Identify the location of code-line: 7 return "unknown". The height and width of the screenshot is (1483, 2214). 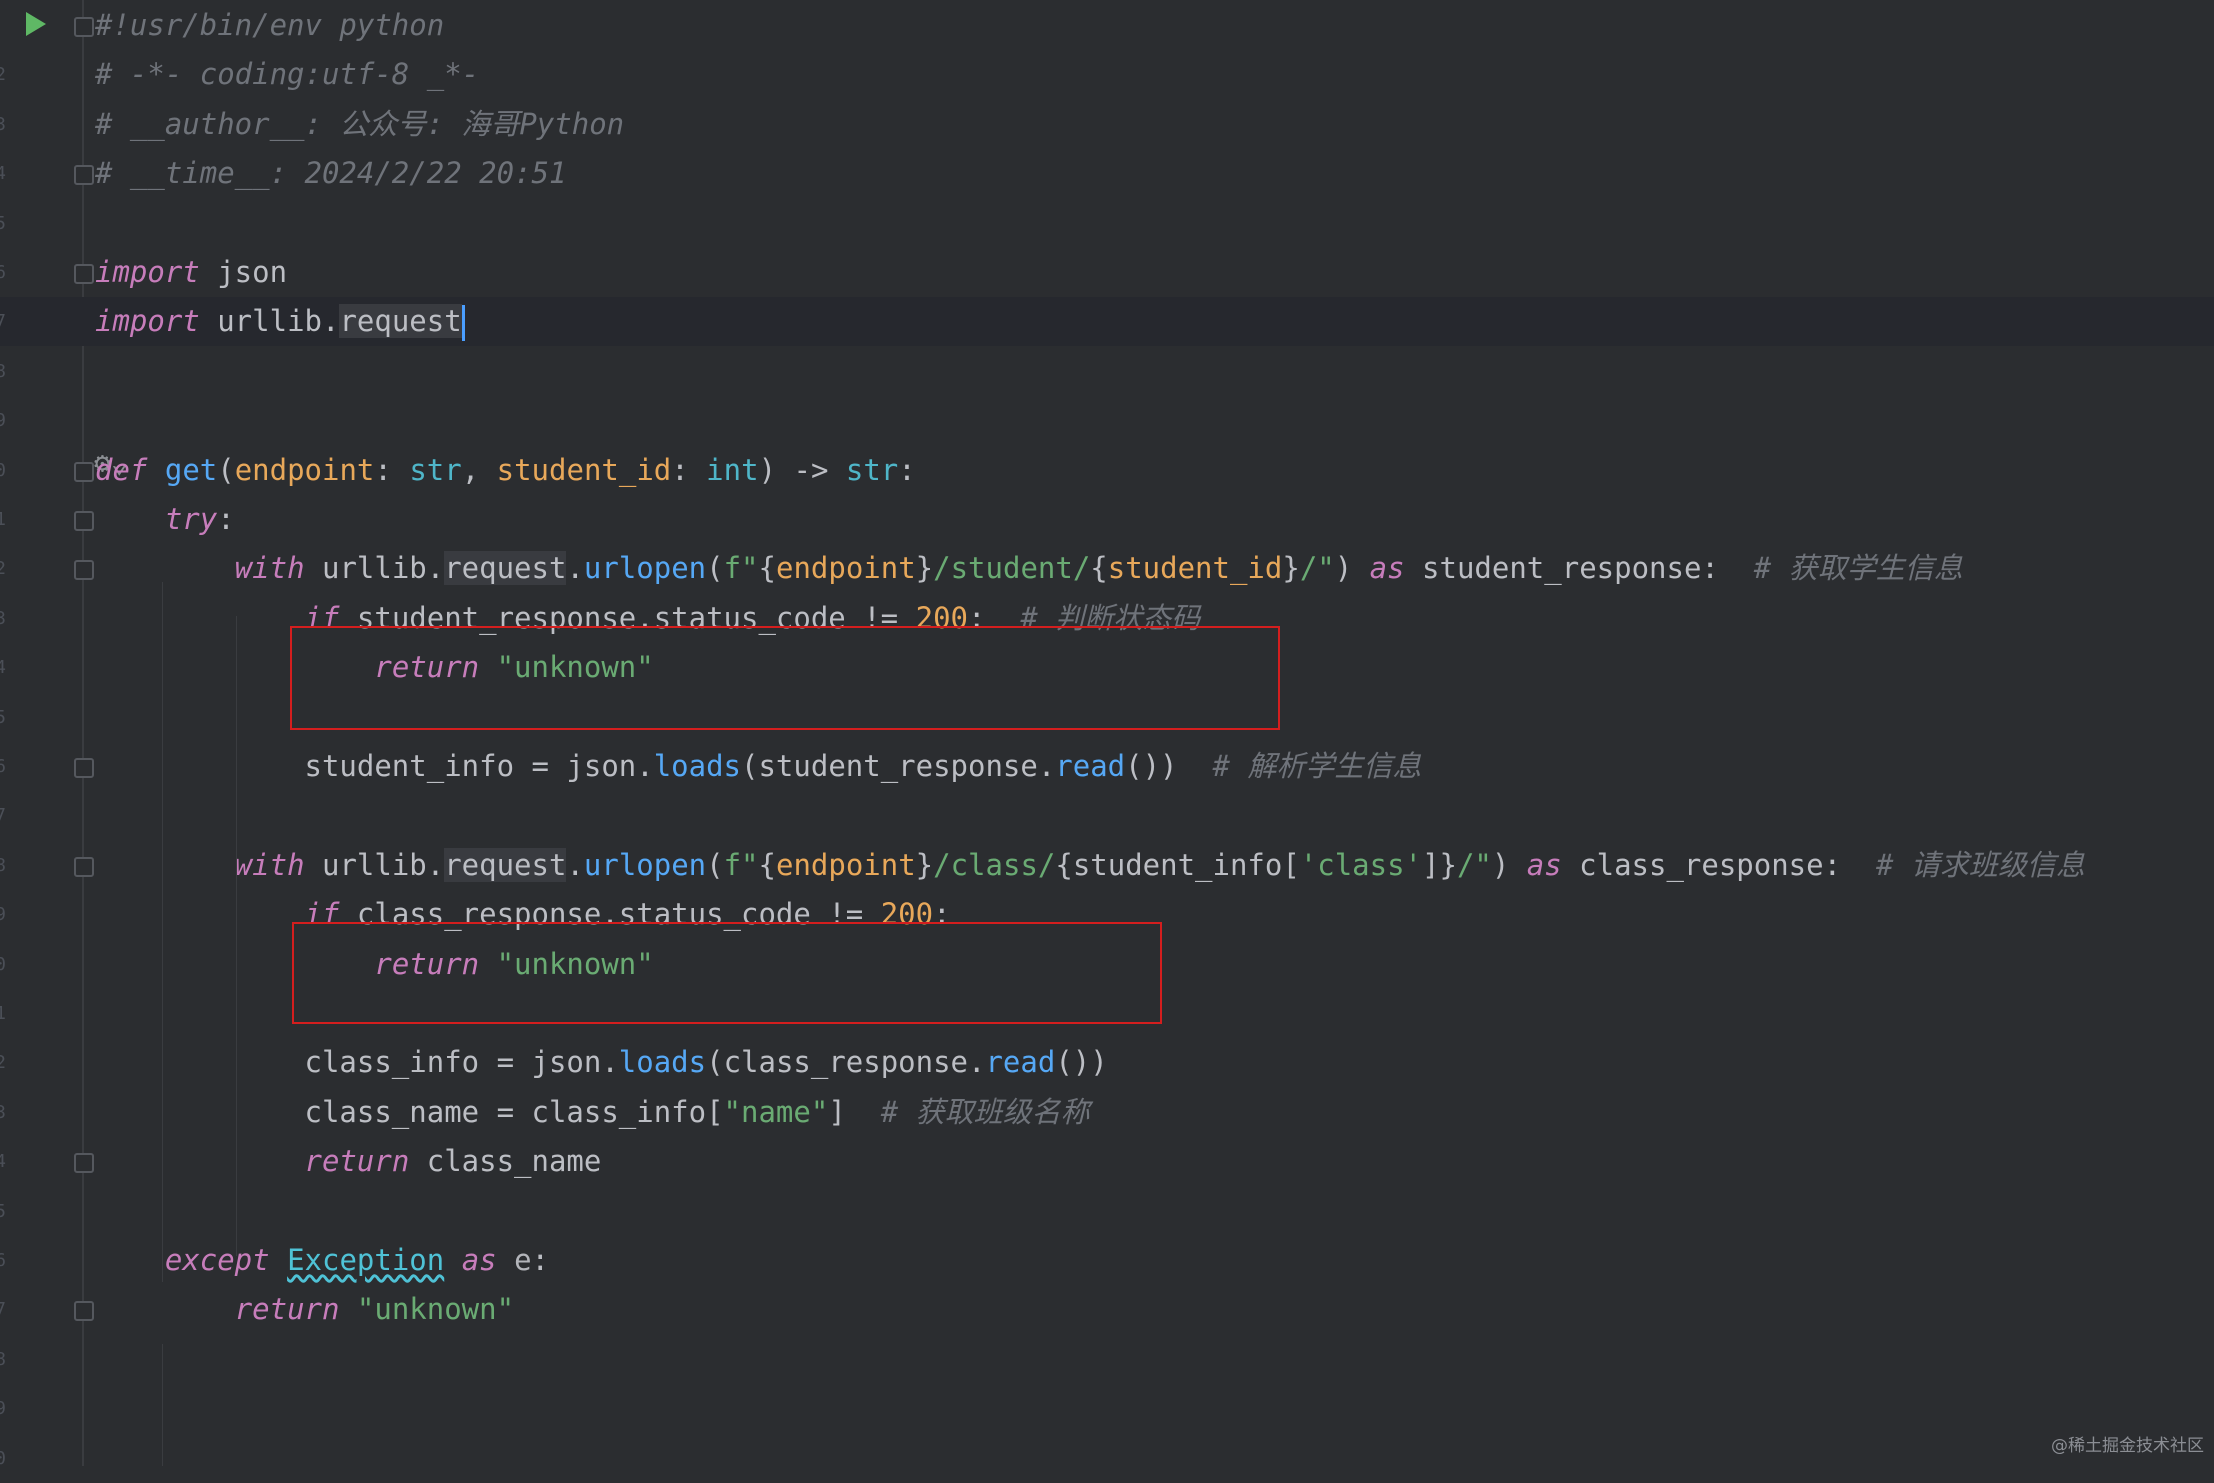
(1107, 1309).